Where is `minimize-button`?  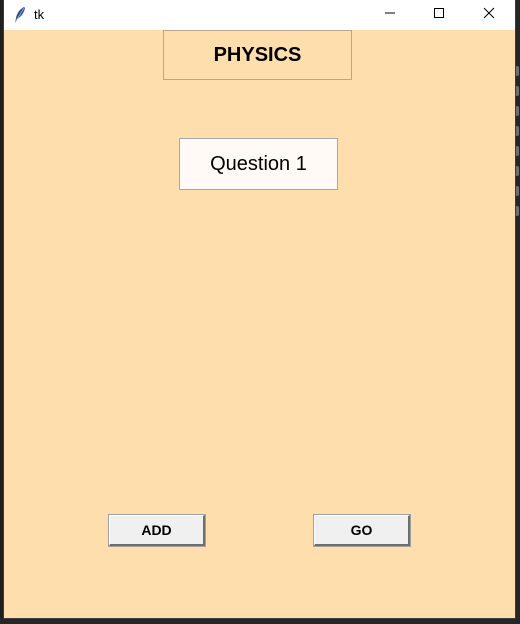
minimize-button is located at coordinates (390, 15).